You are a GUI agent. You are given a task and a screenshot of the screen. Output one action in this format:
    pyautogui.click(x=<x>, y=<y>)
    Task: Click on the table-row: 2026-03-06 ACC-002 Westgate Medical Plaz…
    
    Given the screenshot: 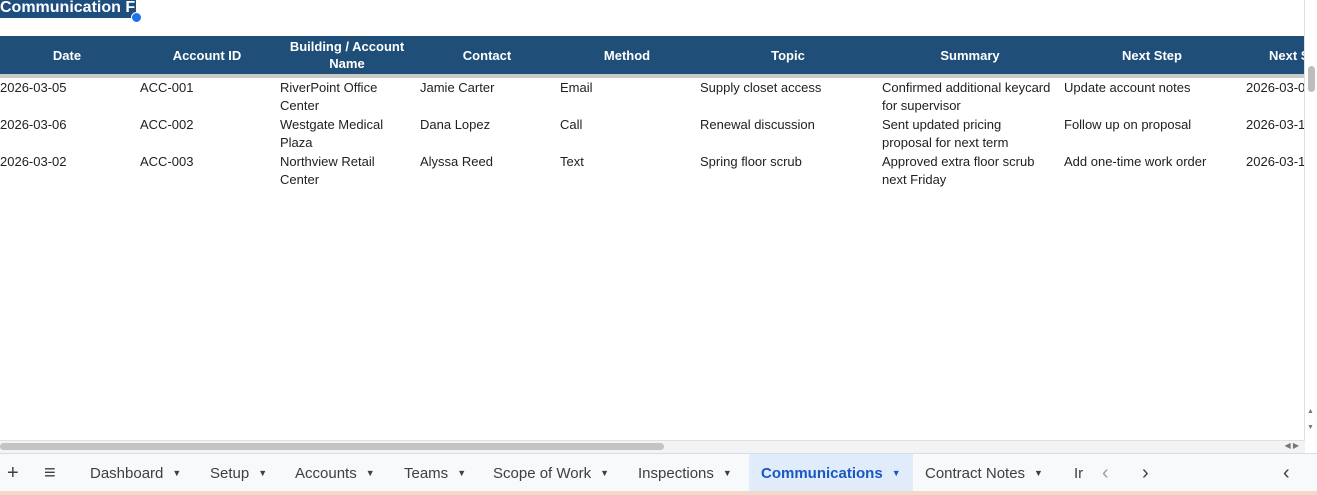 What is the action you would take?
    pyautogui.click(x=652, y=134)
    